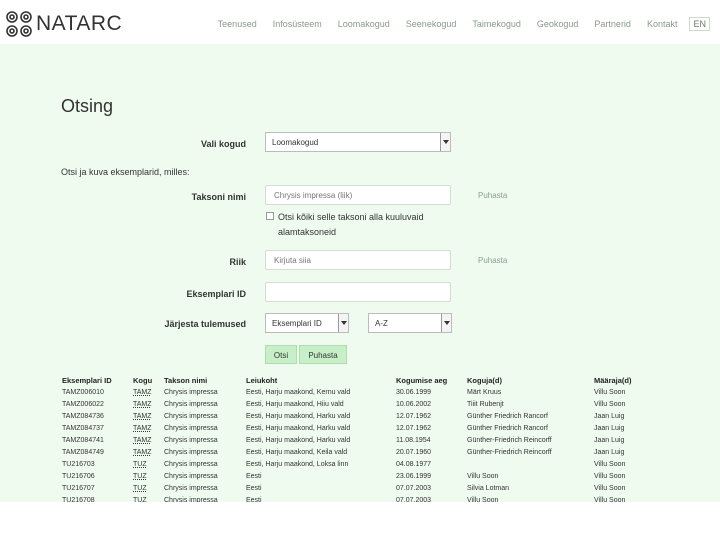 This screenshot has width=720, height=540. What do you see at coordinates (492, 260) in the screenshot?
I see `country-clear-link: Puhasta` at bounding box center [492, 260].